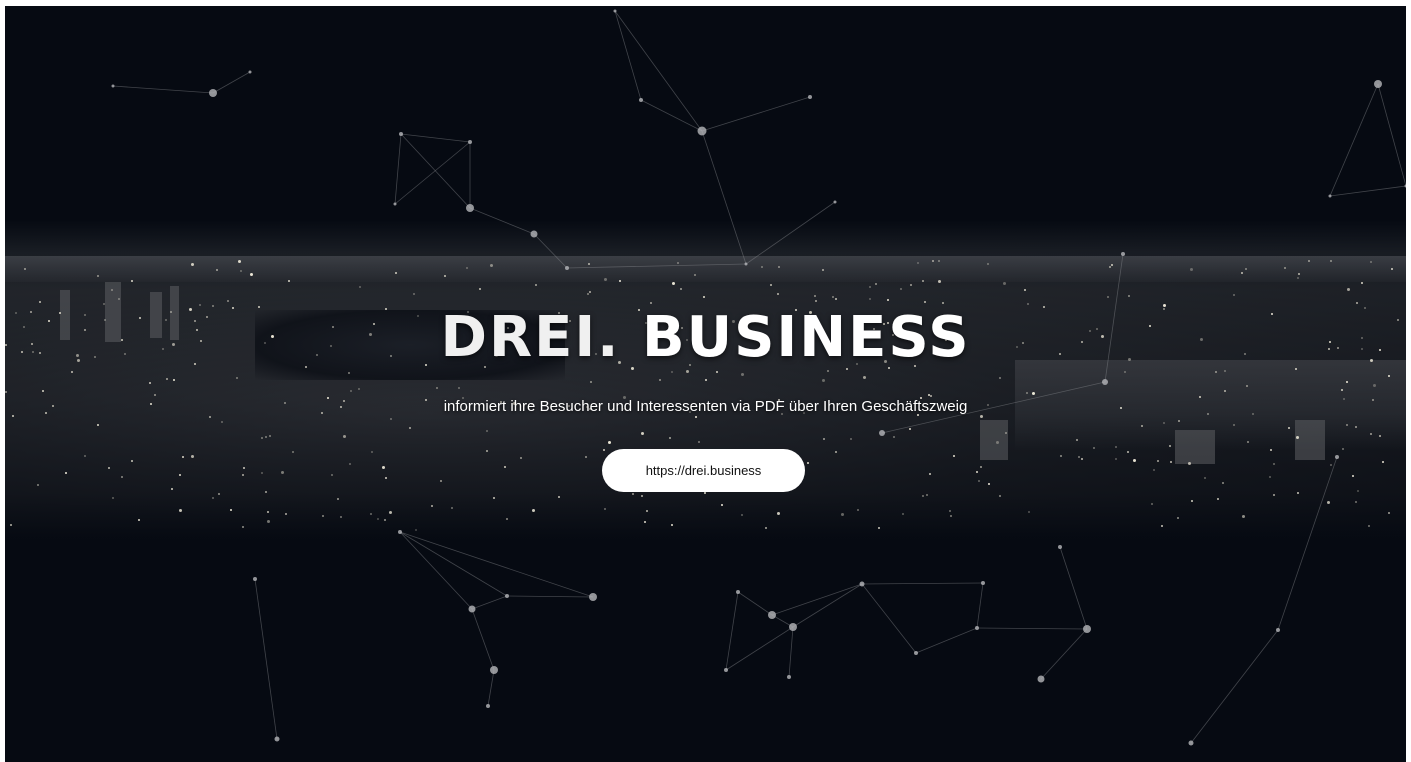 The height and width of the screenshot is (762, 1411). Describe the element at coordinates (806, 337) in the screenshot. I see `hero-title-part2: BUSINESS` at that location.